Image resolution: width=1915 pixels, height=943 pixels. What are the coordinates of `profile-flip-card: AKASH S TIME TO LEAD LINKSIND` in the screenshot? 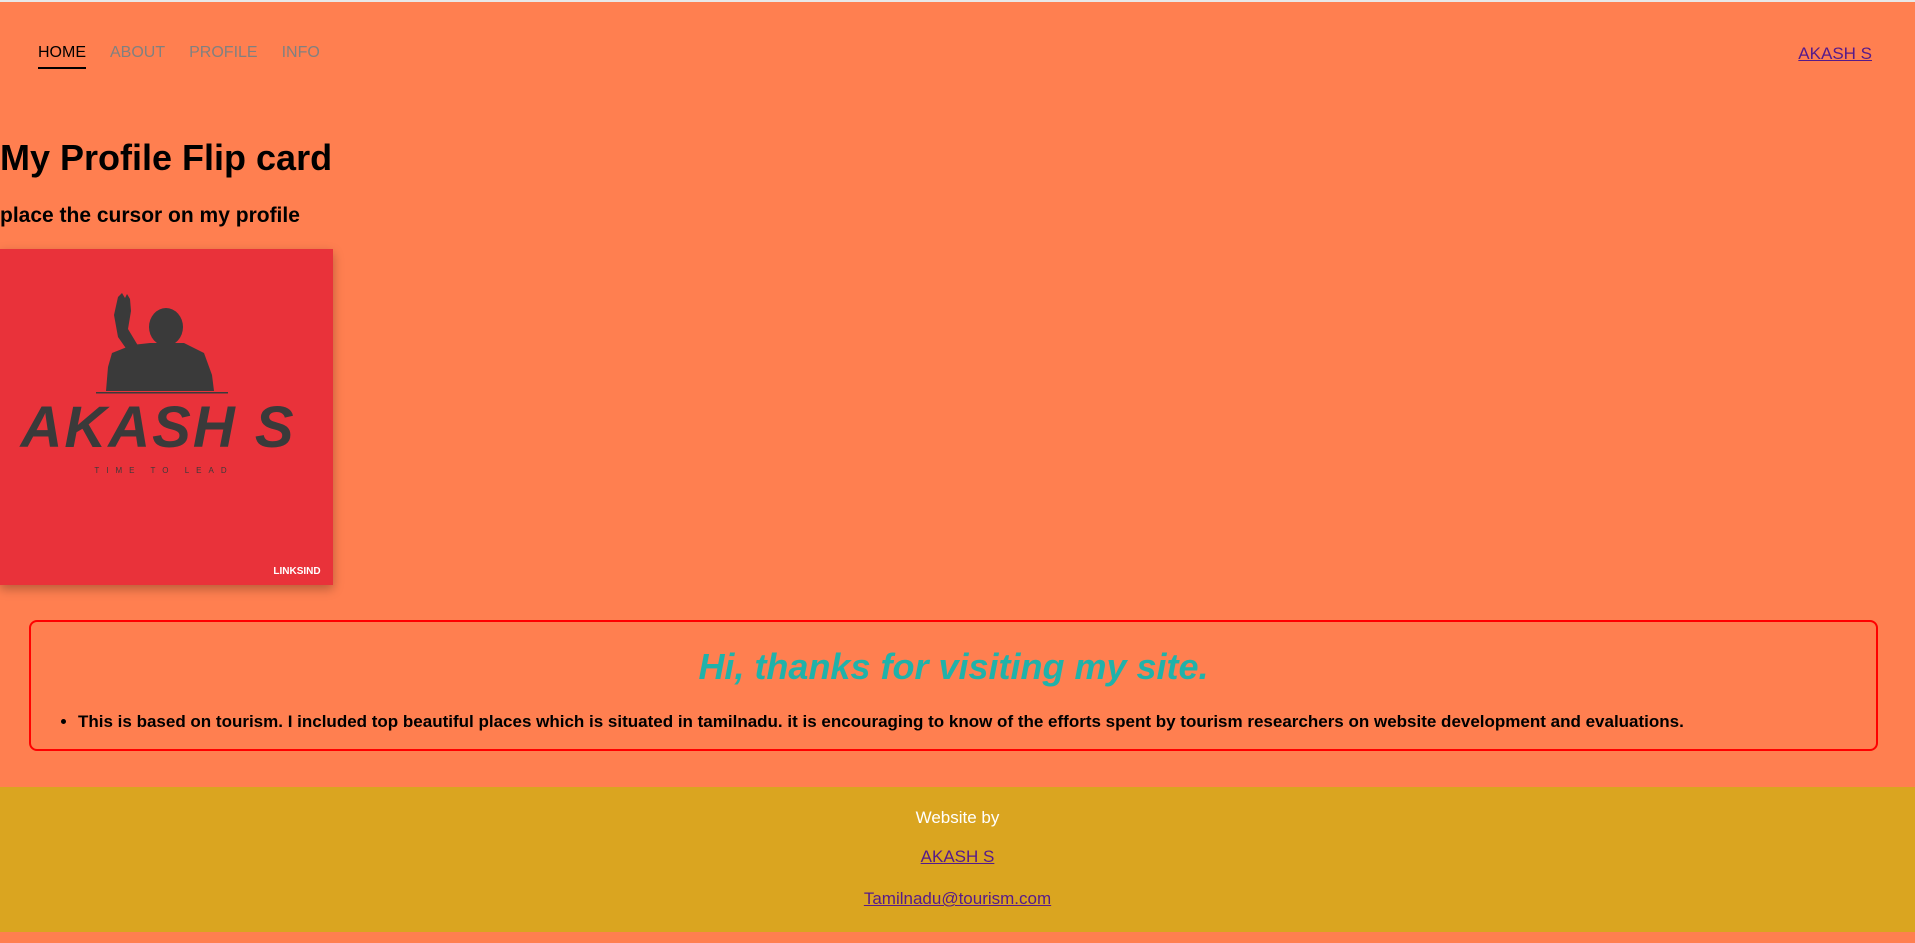 It's located at (166, 417).